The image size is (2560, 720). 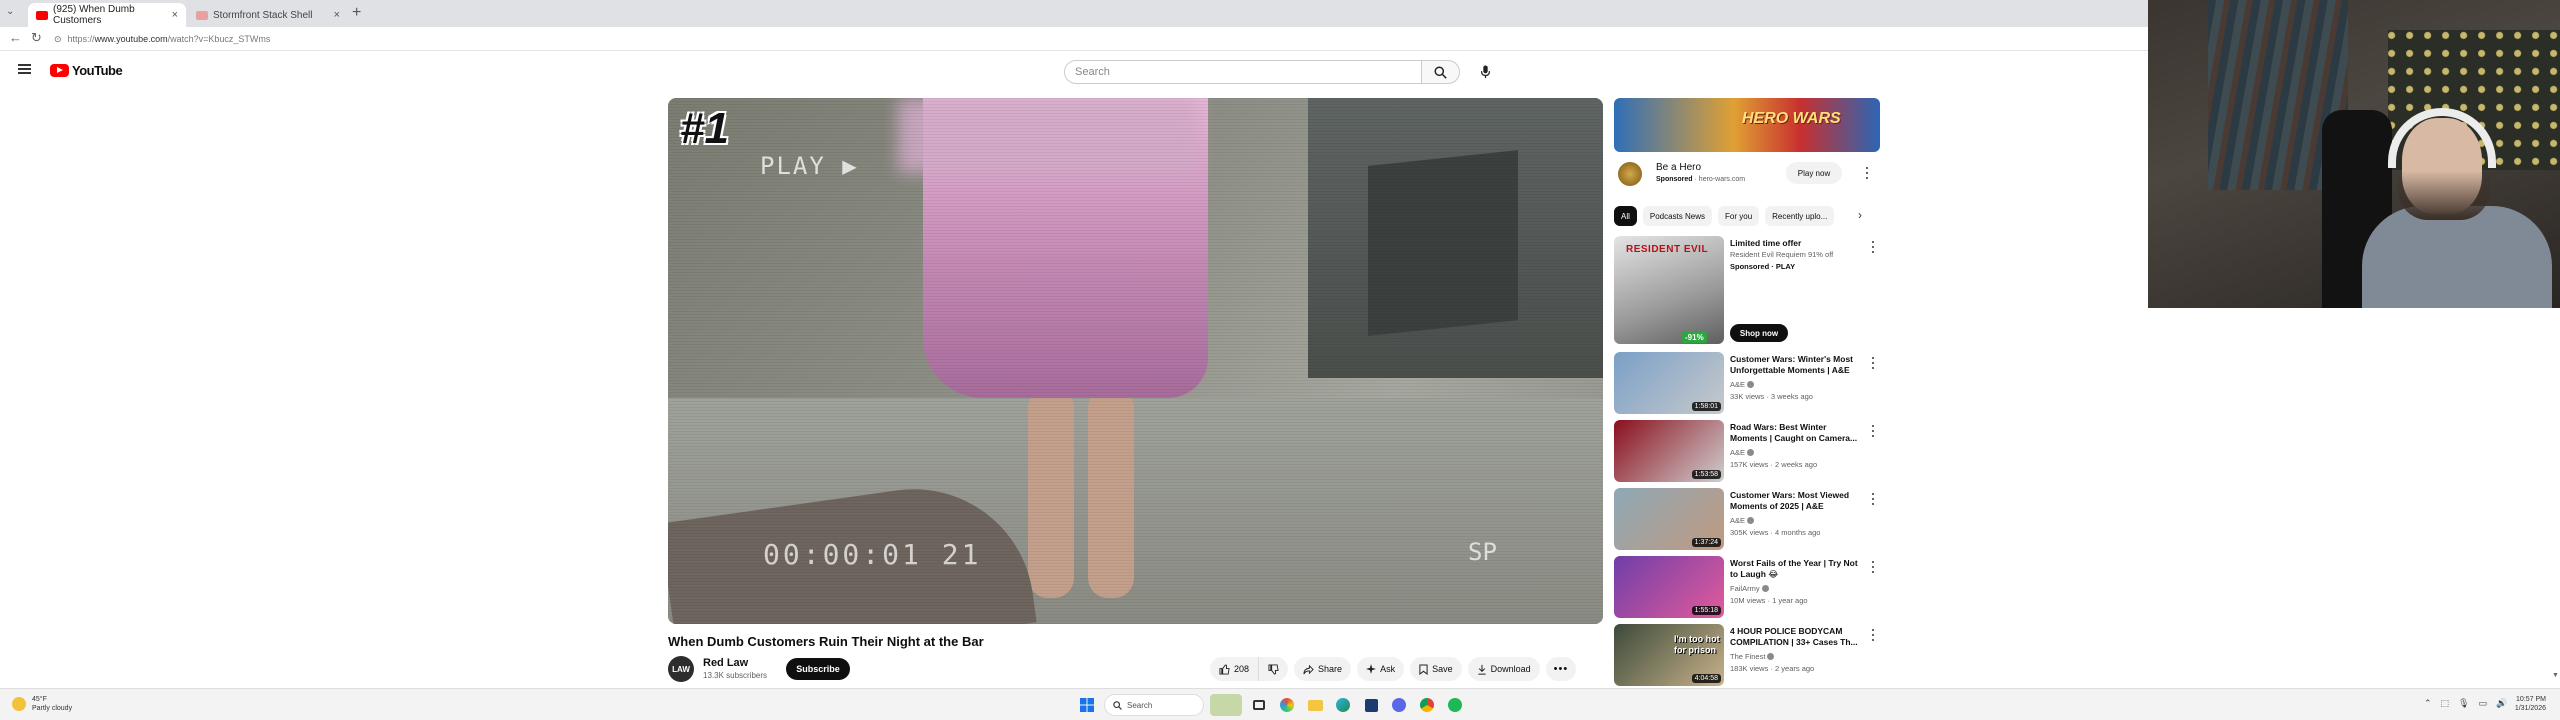 What do you see at coordinates (1669, 451) in the screenshot?
I see `video-thumbnail: 1:53:58` at bounding box center [1669, 451].